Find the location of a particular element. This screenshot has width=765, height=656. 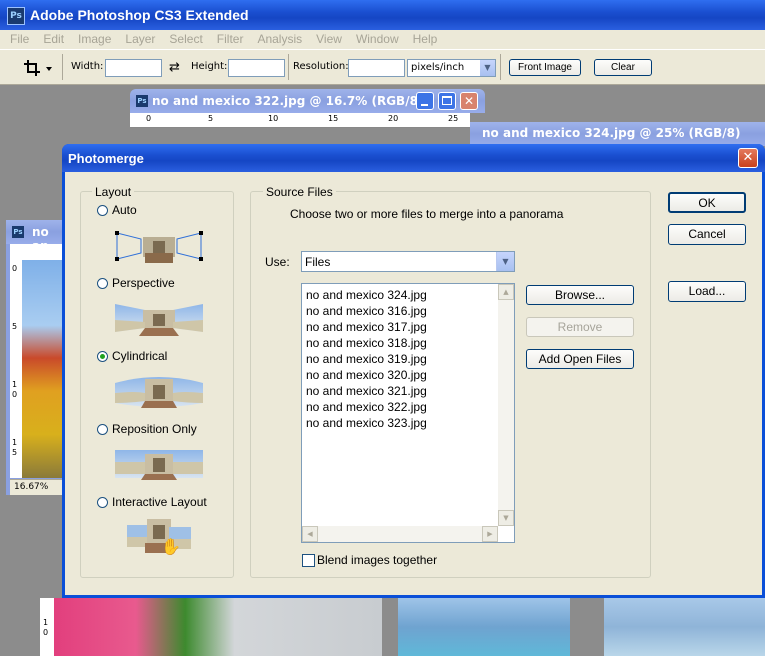

vertical-scrollbar: ▲ ▼ is located at coordinates (506, 405).